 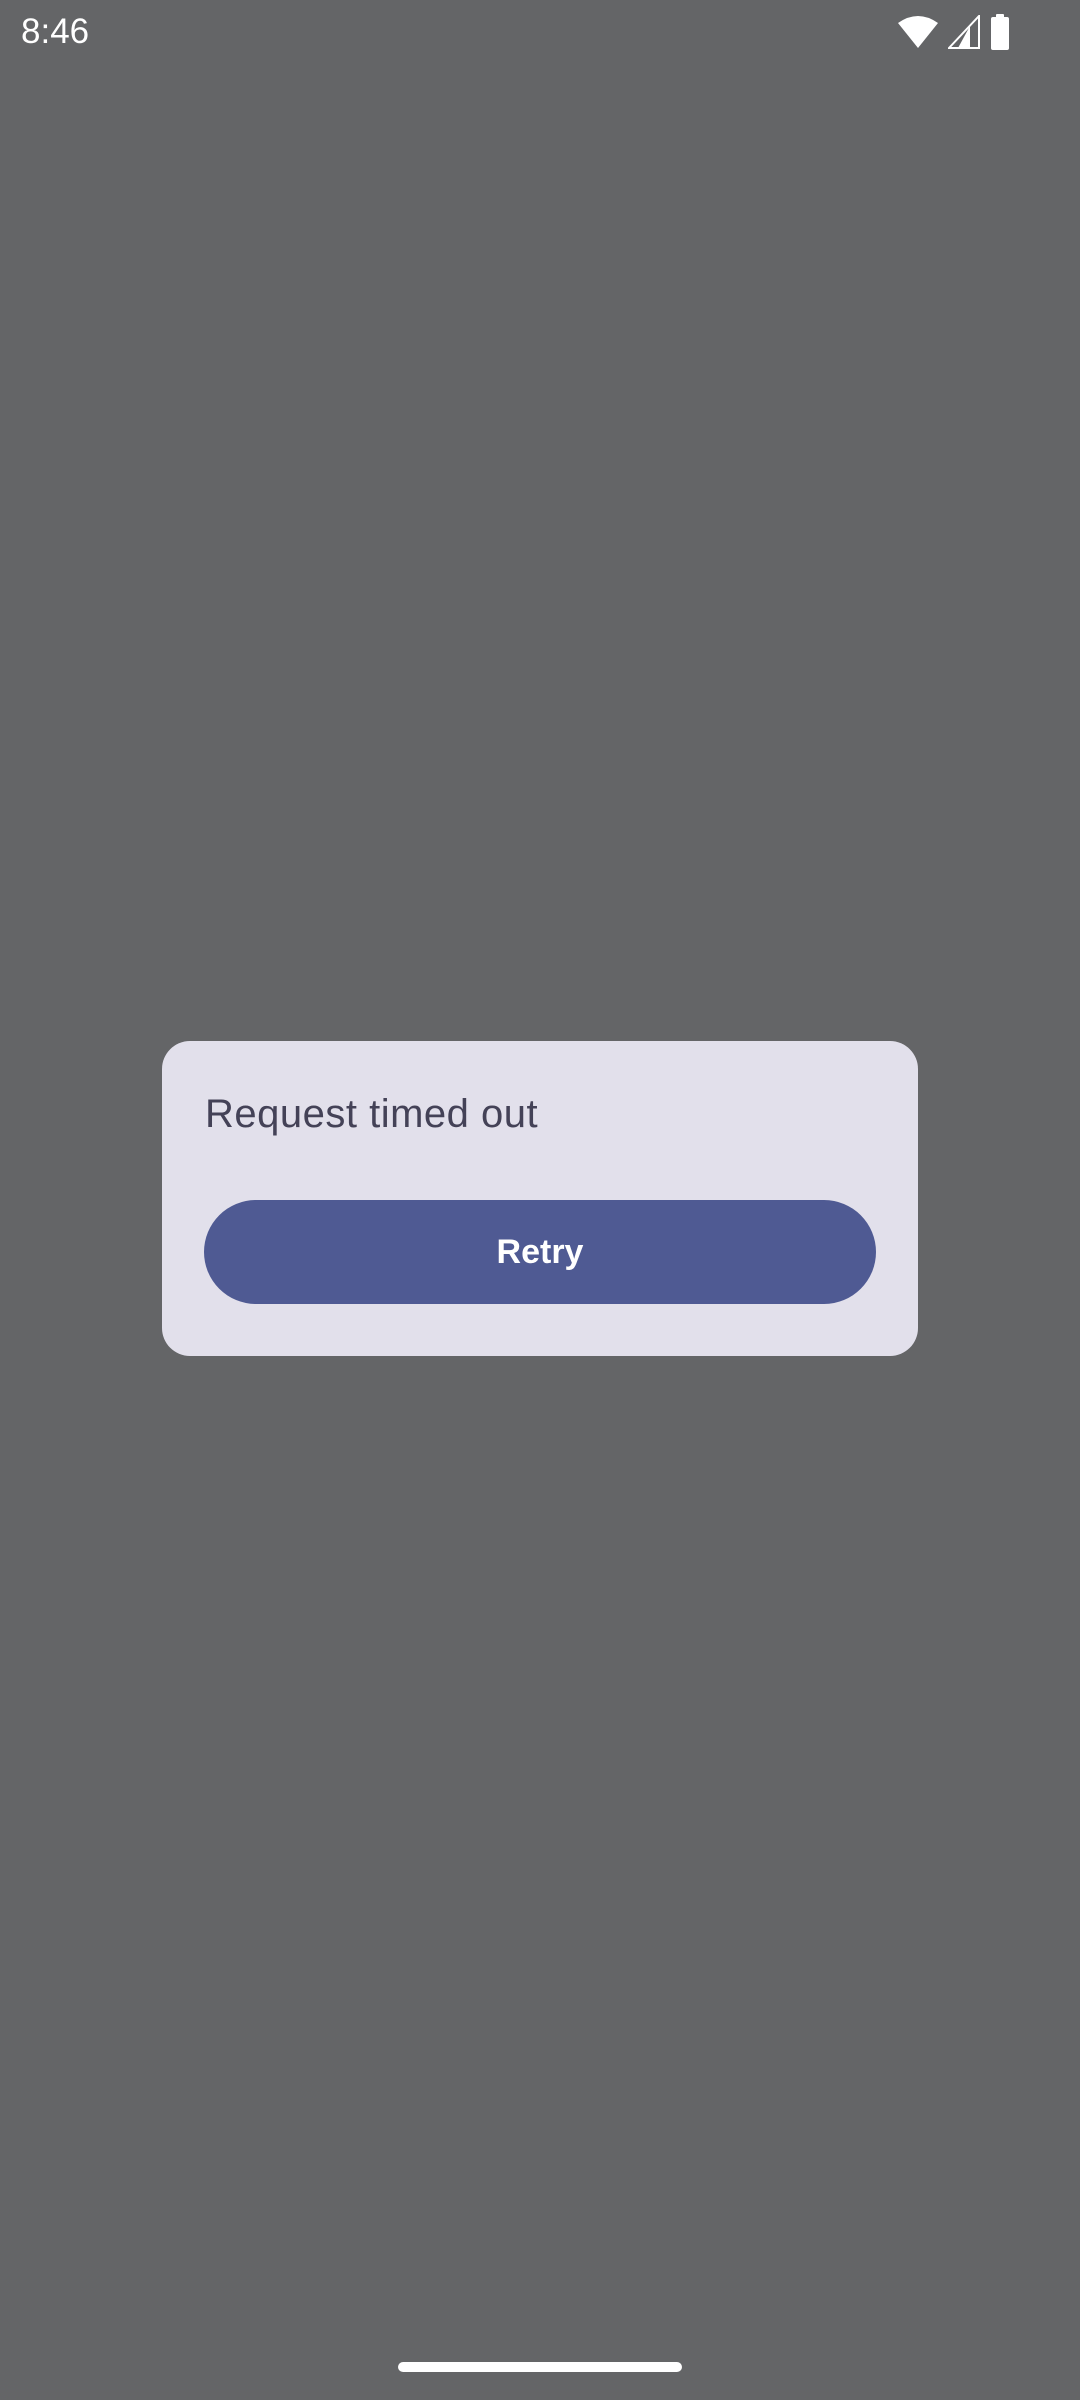 I want to click on status-icons, so click(x=954, y=32).